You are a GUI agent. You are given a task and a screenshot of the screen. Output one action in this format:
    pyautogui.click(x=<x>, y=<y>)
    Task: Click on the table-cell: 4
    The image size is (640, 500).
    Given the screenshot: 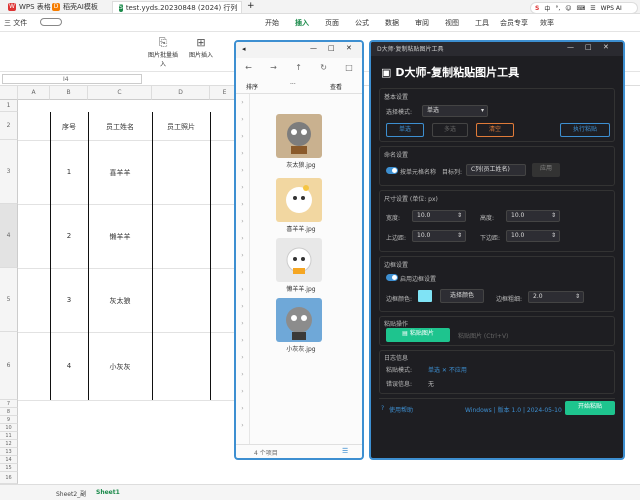 What is the action you would take?
    pyautogui.click(x=69, y=366)
    